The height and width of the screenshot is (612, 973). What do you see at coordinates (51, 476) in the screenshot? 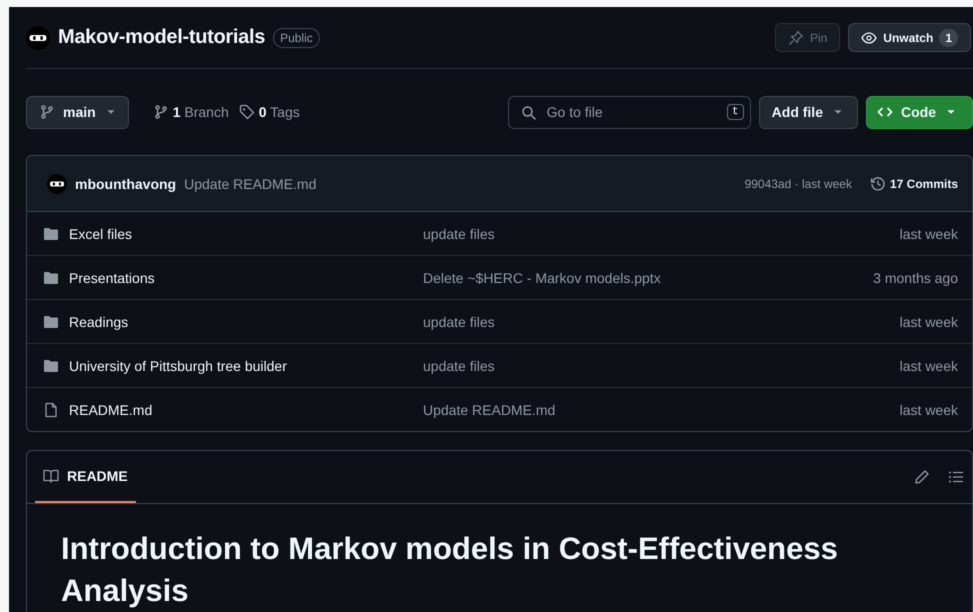
I see `book-icon` at bounding box center [51, 476].